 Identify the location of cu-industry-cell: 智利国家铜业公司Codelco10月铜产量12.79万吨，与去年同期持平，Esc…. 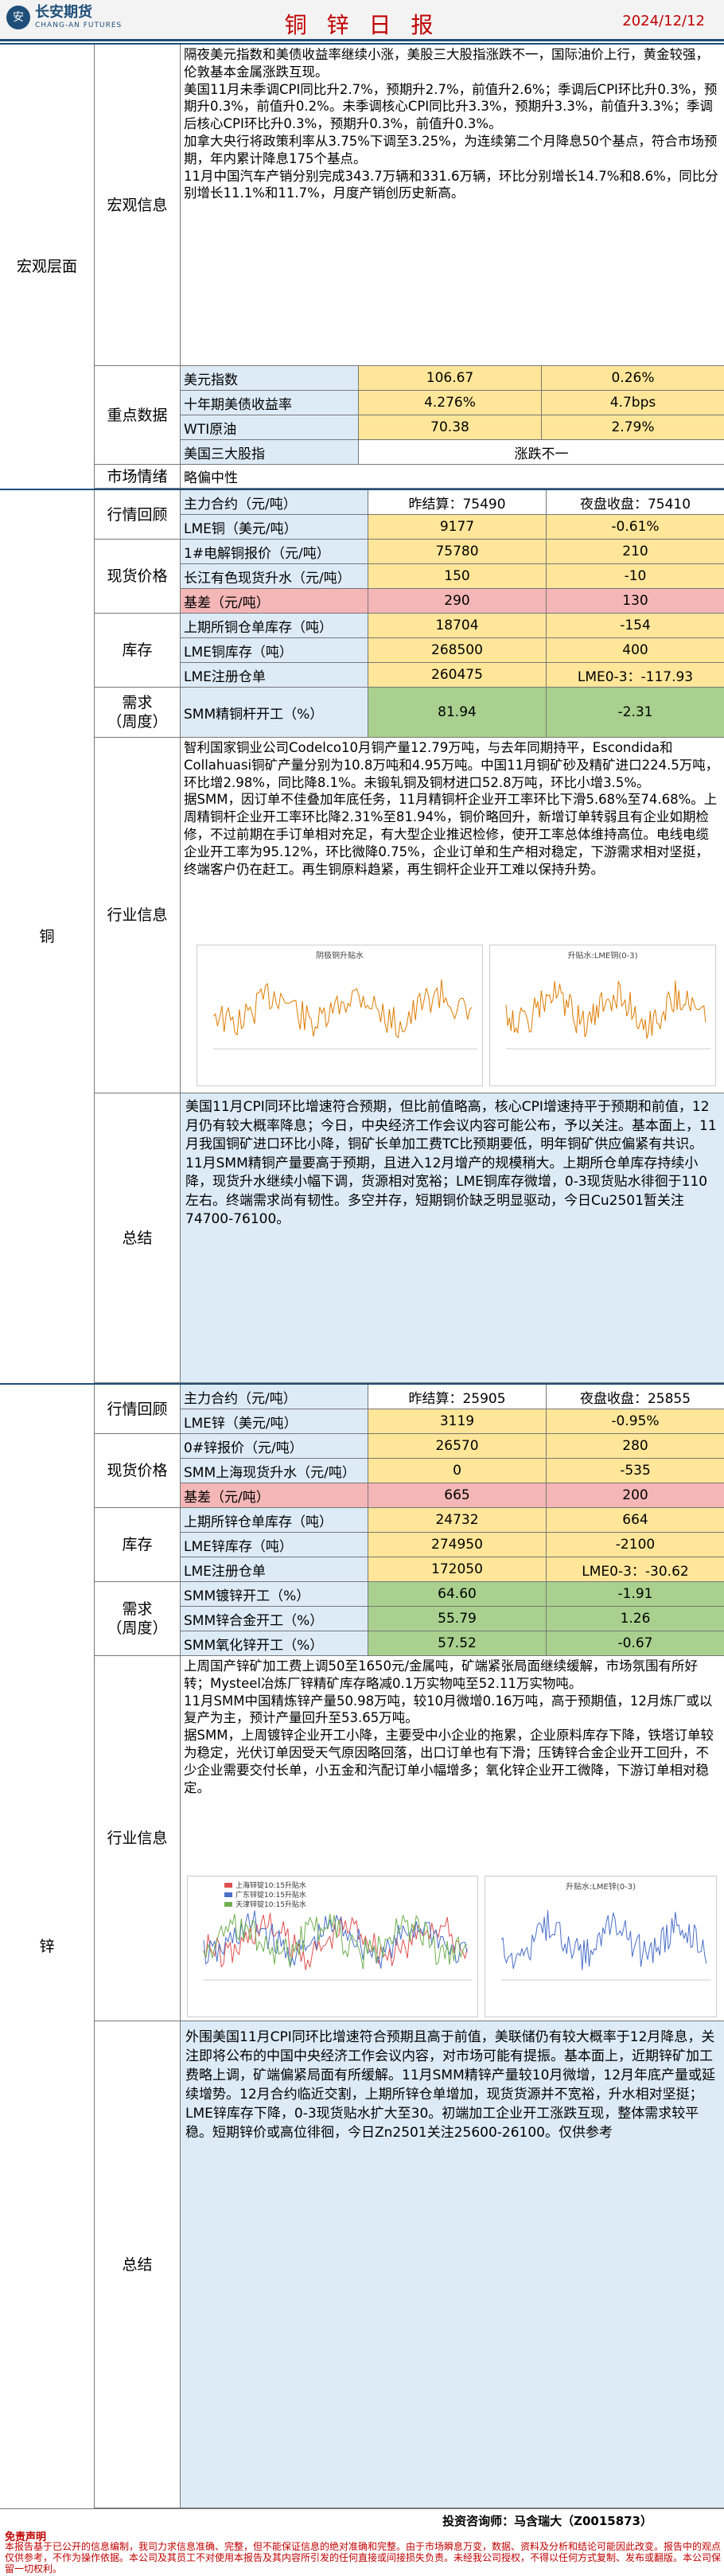
(452, 915).